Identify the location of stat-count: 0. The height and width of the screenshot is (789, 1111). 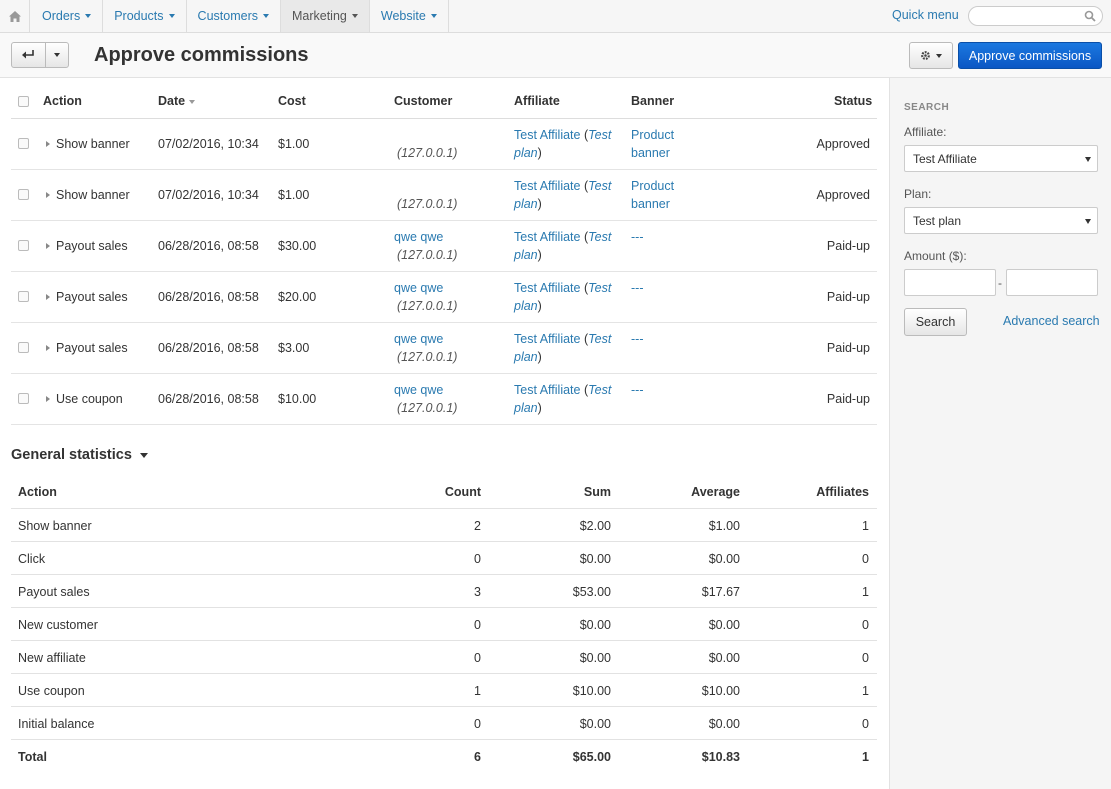
(477, 658).